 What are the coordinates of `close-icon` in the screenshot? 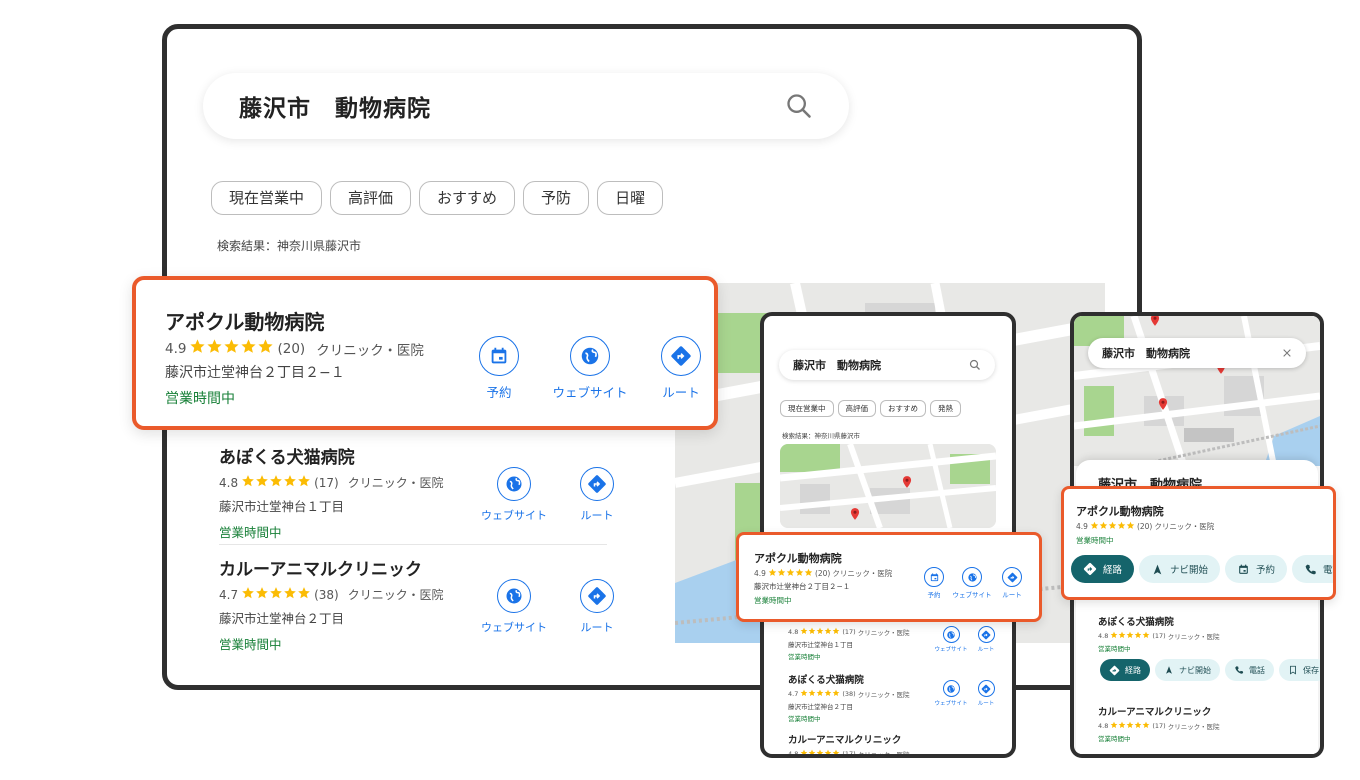 It's located at (1287, 353).